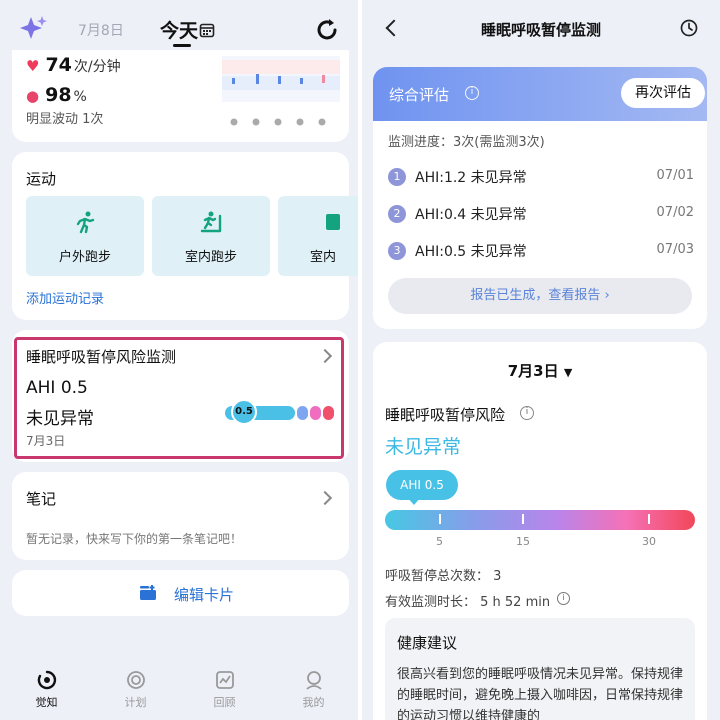 The height and width of the screenshot is (720, 720). I want to click on sport-indoor-run: 室内跑步, so click(211, 236).